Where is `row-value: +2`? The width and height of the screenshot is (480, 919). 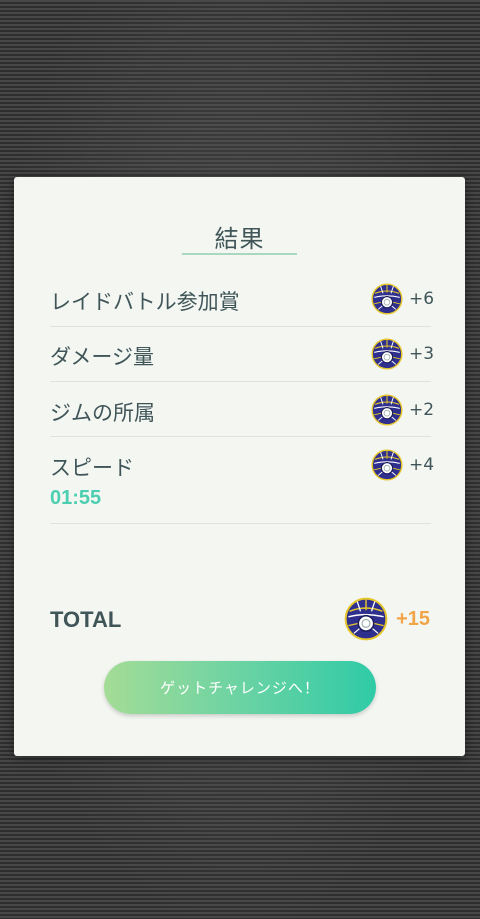
row-value: +2 is located at coordinates (422, 410).